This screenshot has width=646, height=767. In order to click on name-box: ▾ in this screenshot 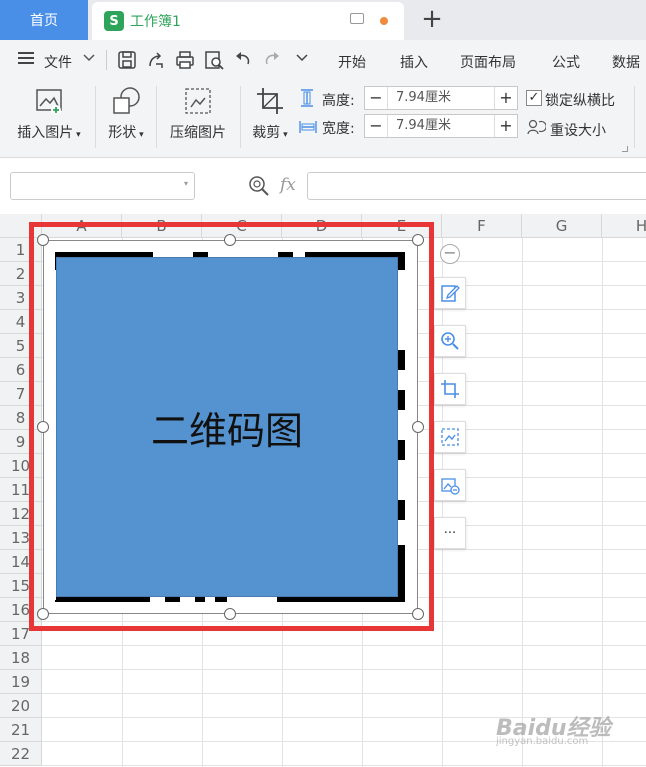, I will do `click(102, 186)`.